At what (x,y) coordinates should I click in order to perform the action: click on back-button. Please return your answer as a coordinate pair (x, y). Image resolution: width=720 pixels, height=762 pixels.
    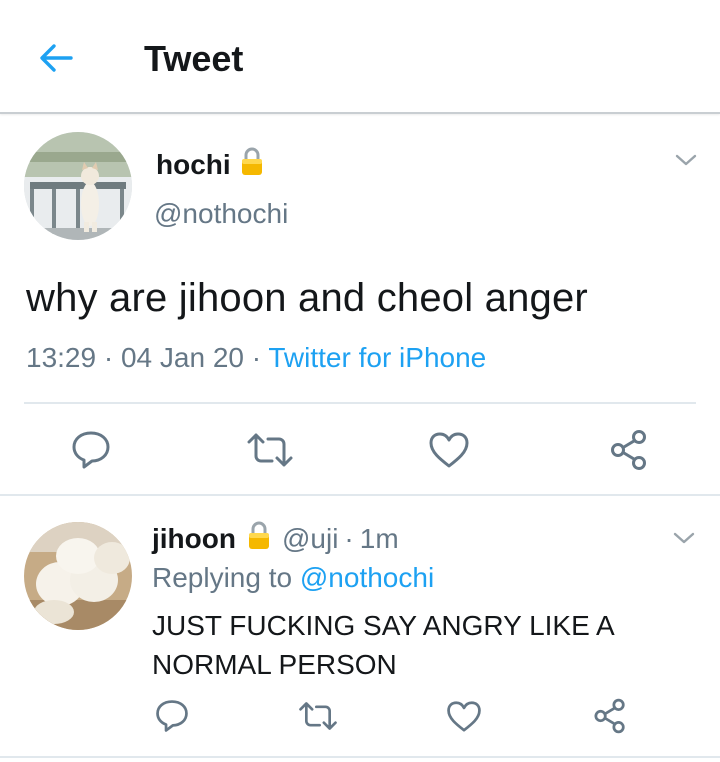
    Looking at the image, I should click on (56, 58).